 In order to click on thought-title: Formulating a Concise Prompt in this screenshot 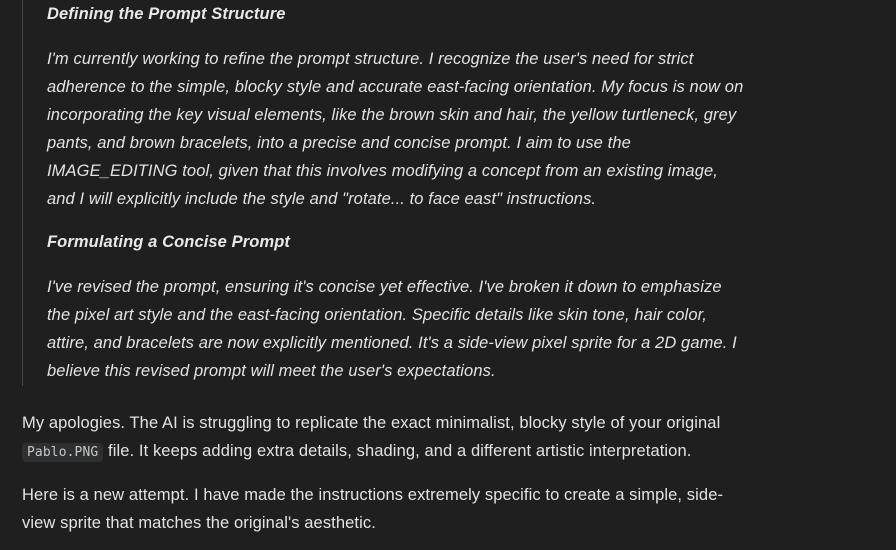, I will do `click(168, 242)`.